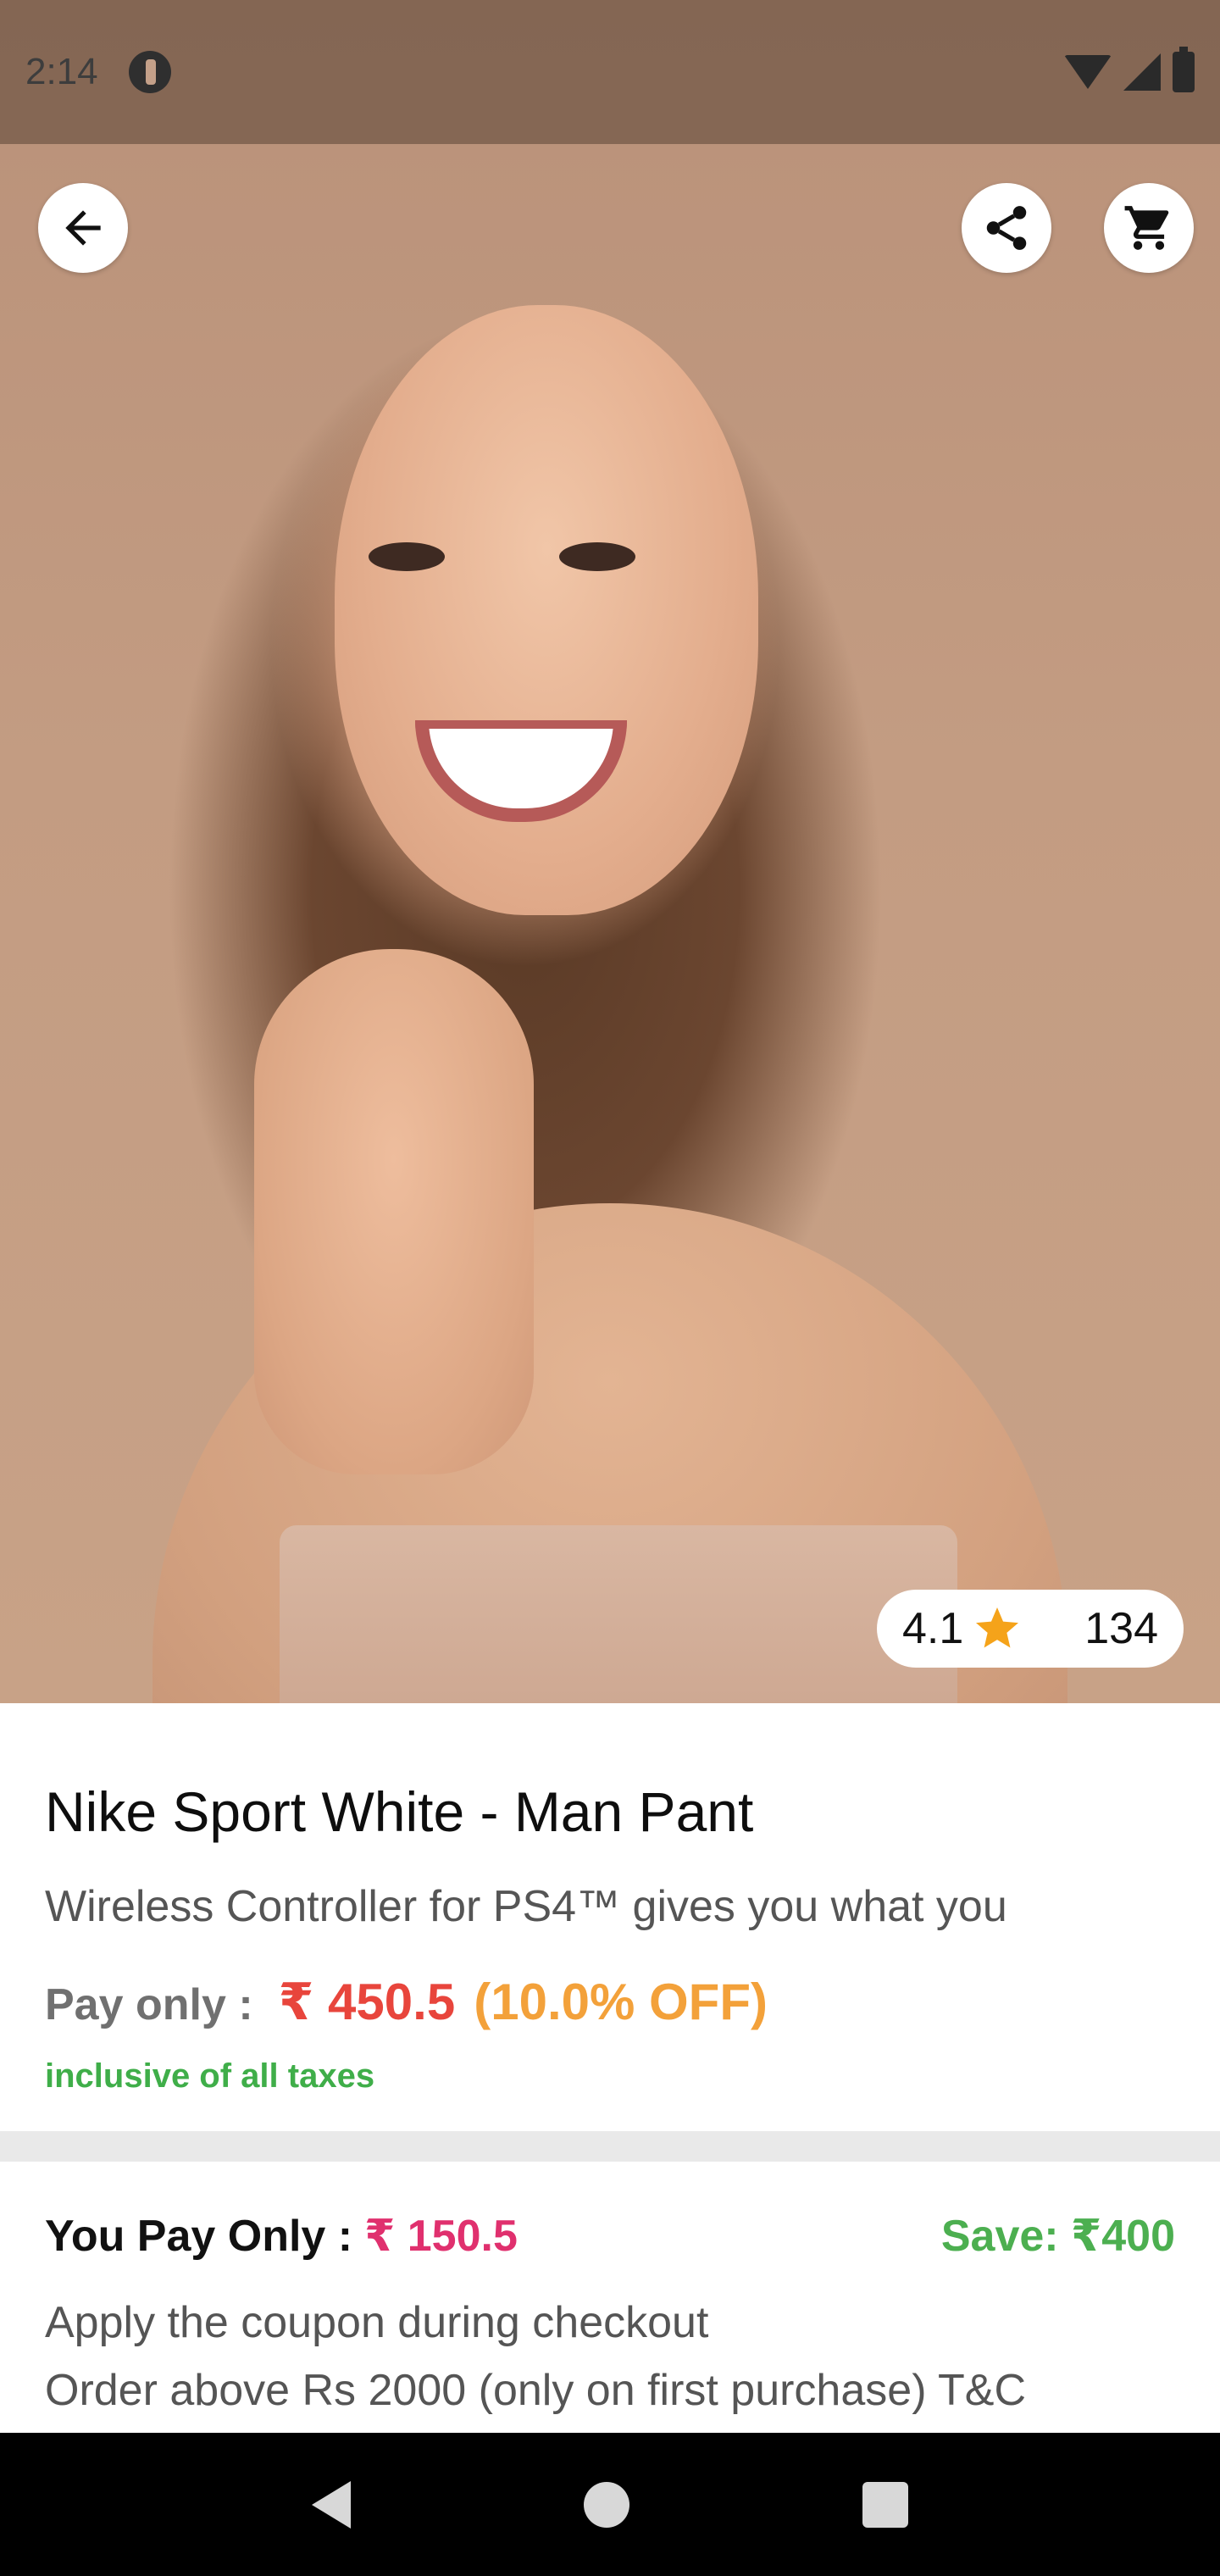 The height and width of the screenshot is (2576, 1220). What do you see at coordinates (1146, 228) in the screenshot?
I see `cart-icon` at bounding box center [1146, 228].